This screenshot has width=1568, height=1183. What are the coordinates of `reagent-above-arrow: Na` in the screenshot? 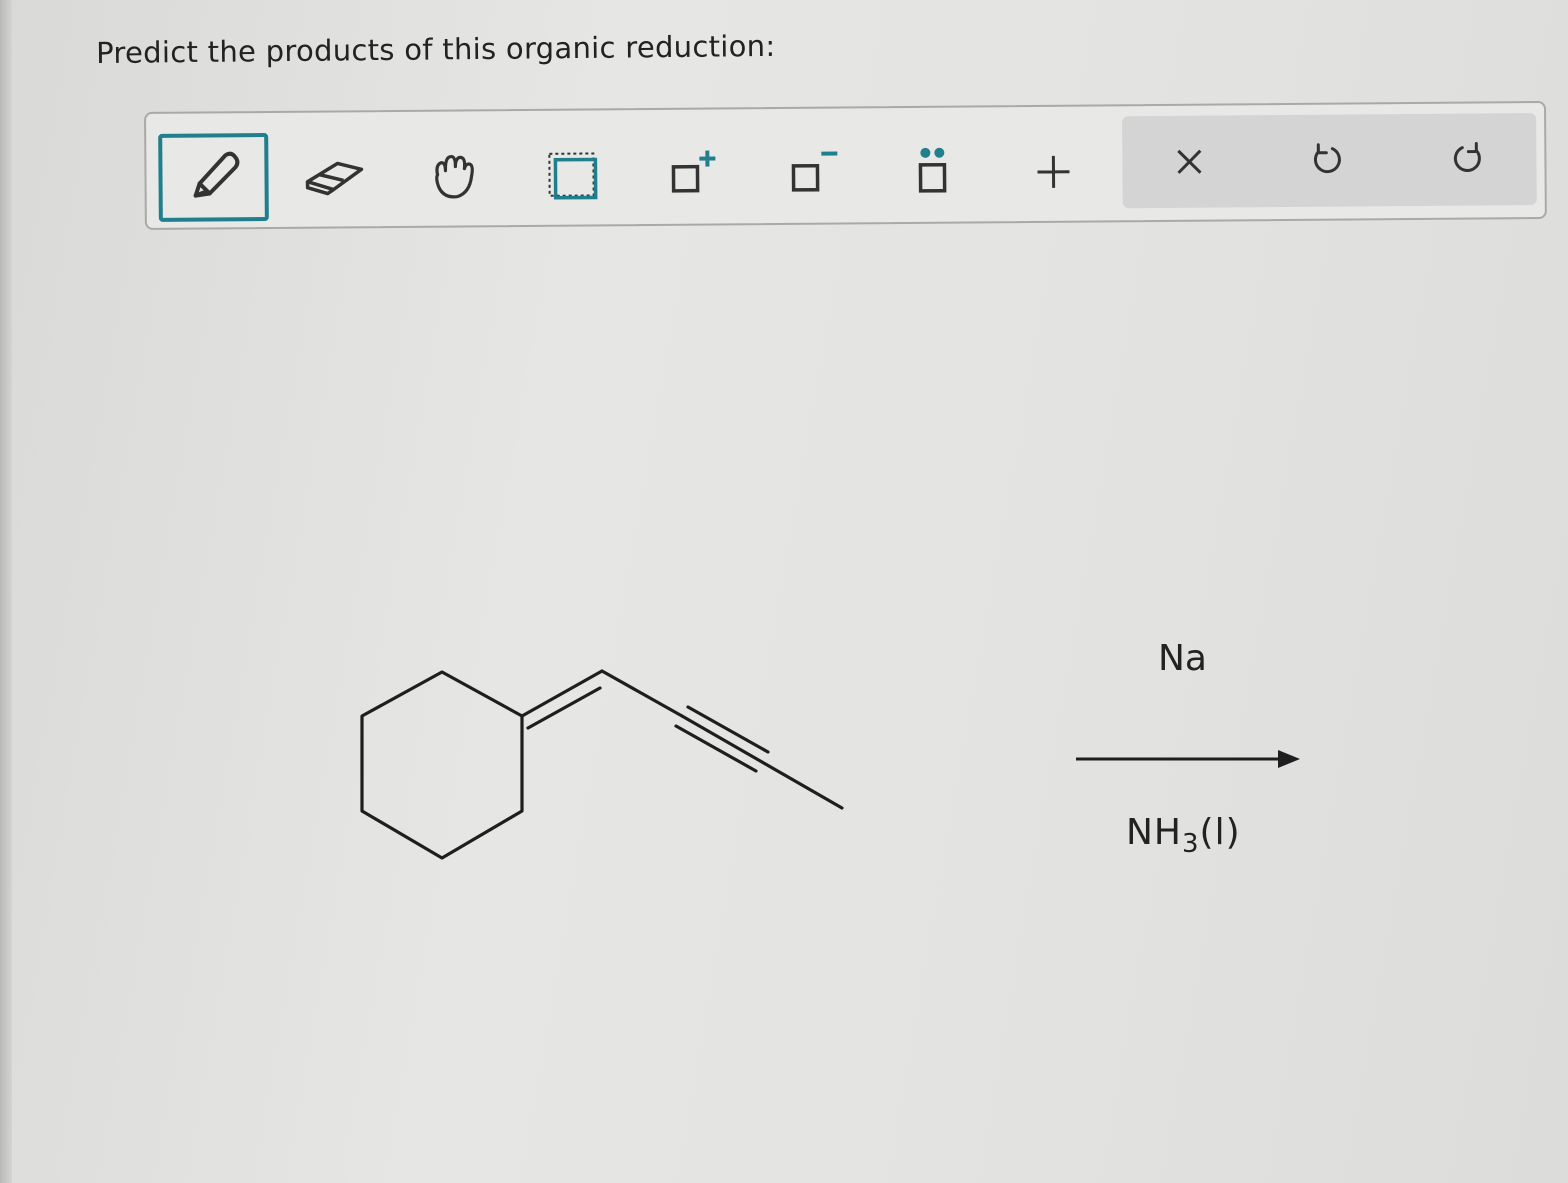 It's located at (1182, 658).